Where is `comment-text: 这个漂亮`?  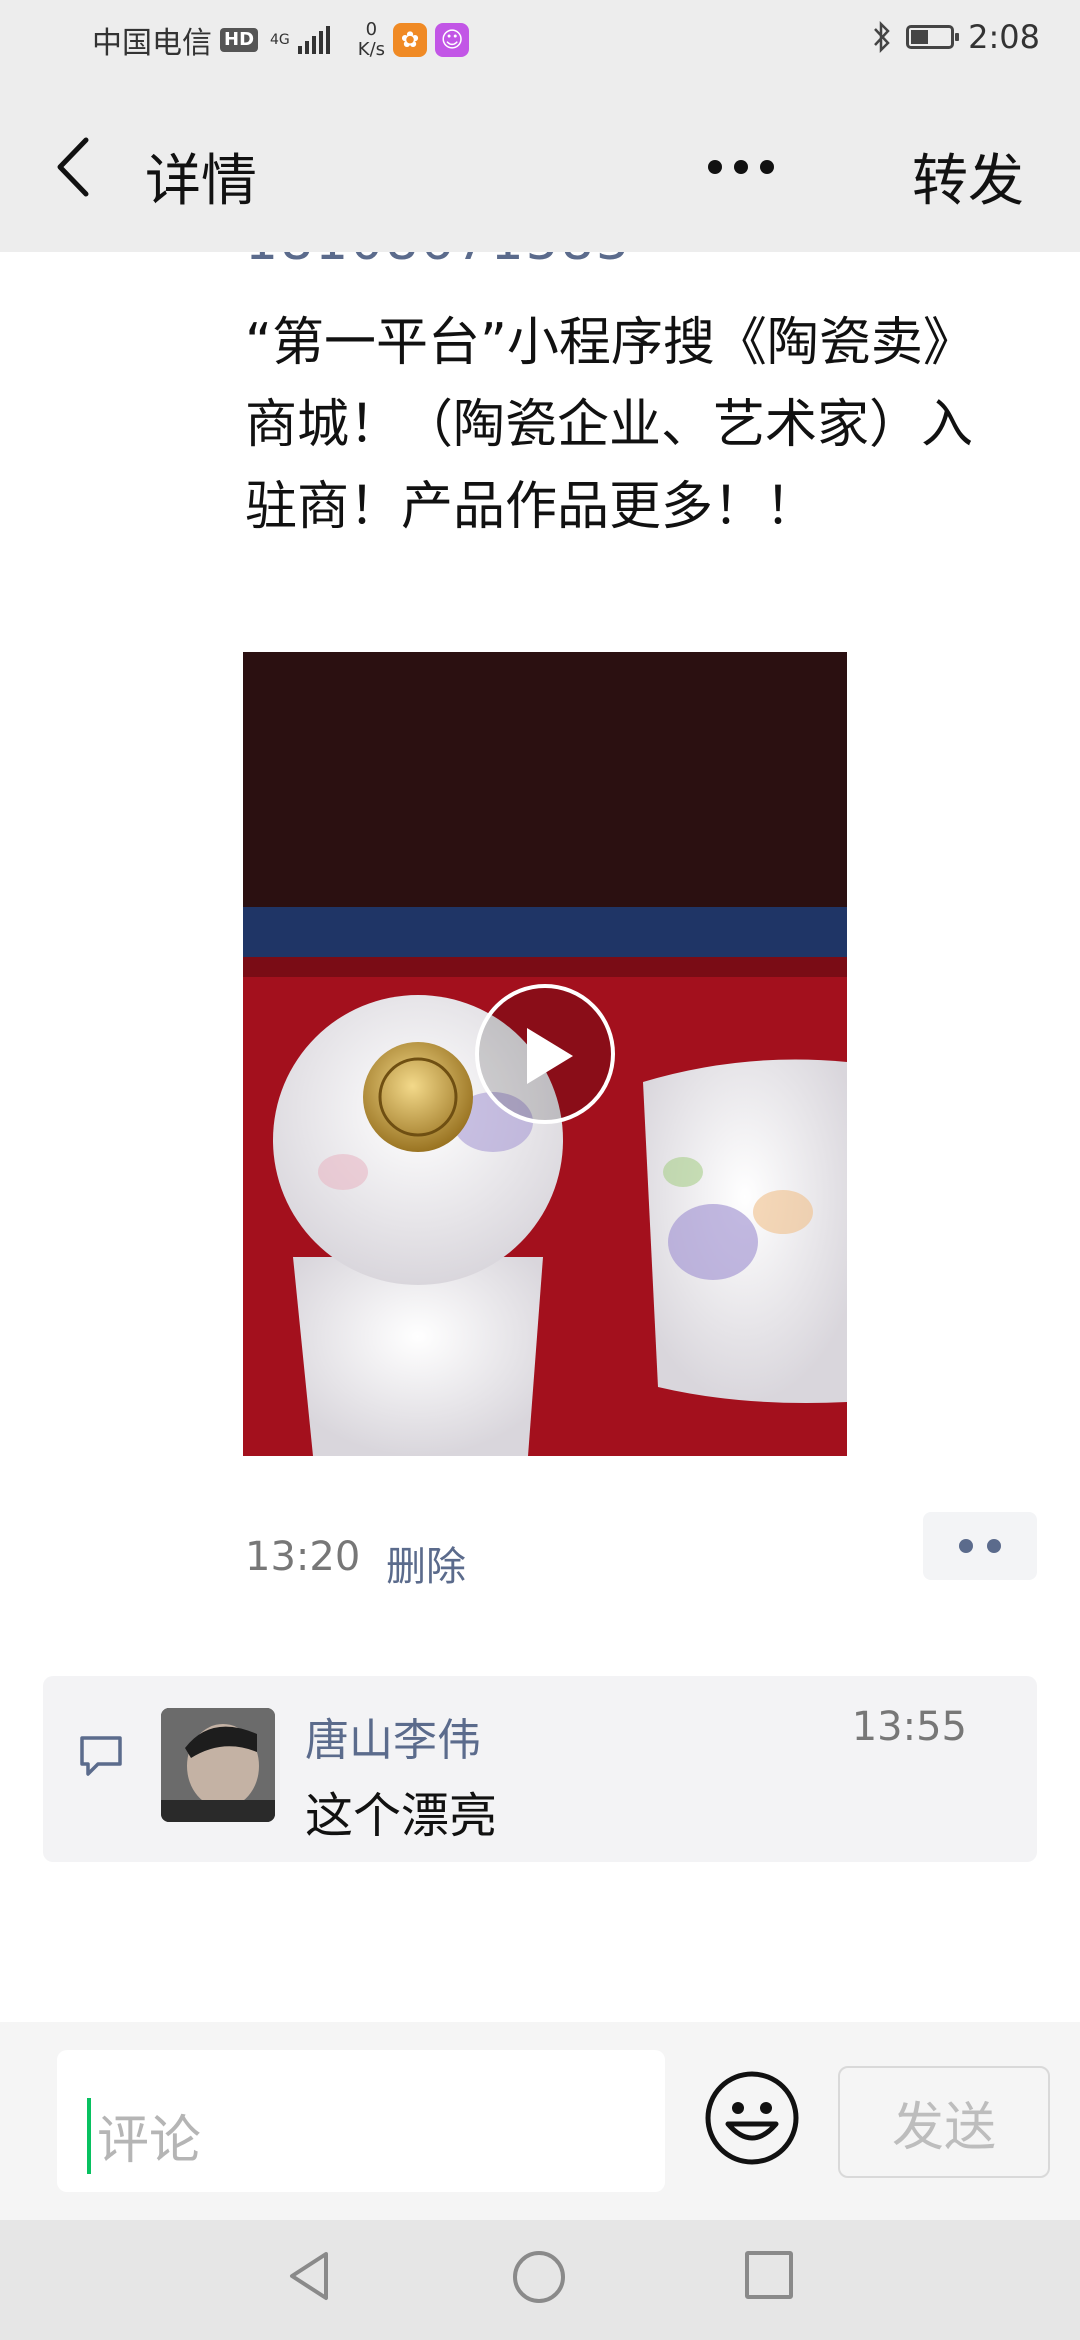 comment-text: 这个漂亮 is located at coordinates (401, 1811).